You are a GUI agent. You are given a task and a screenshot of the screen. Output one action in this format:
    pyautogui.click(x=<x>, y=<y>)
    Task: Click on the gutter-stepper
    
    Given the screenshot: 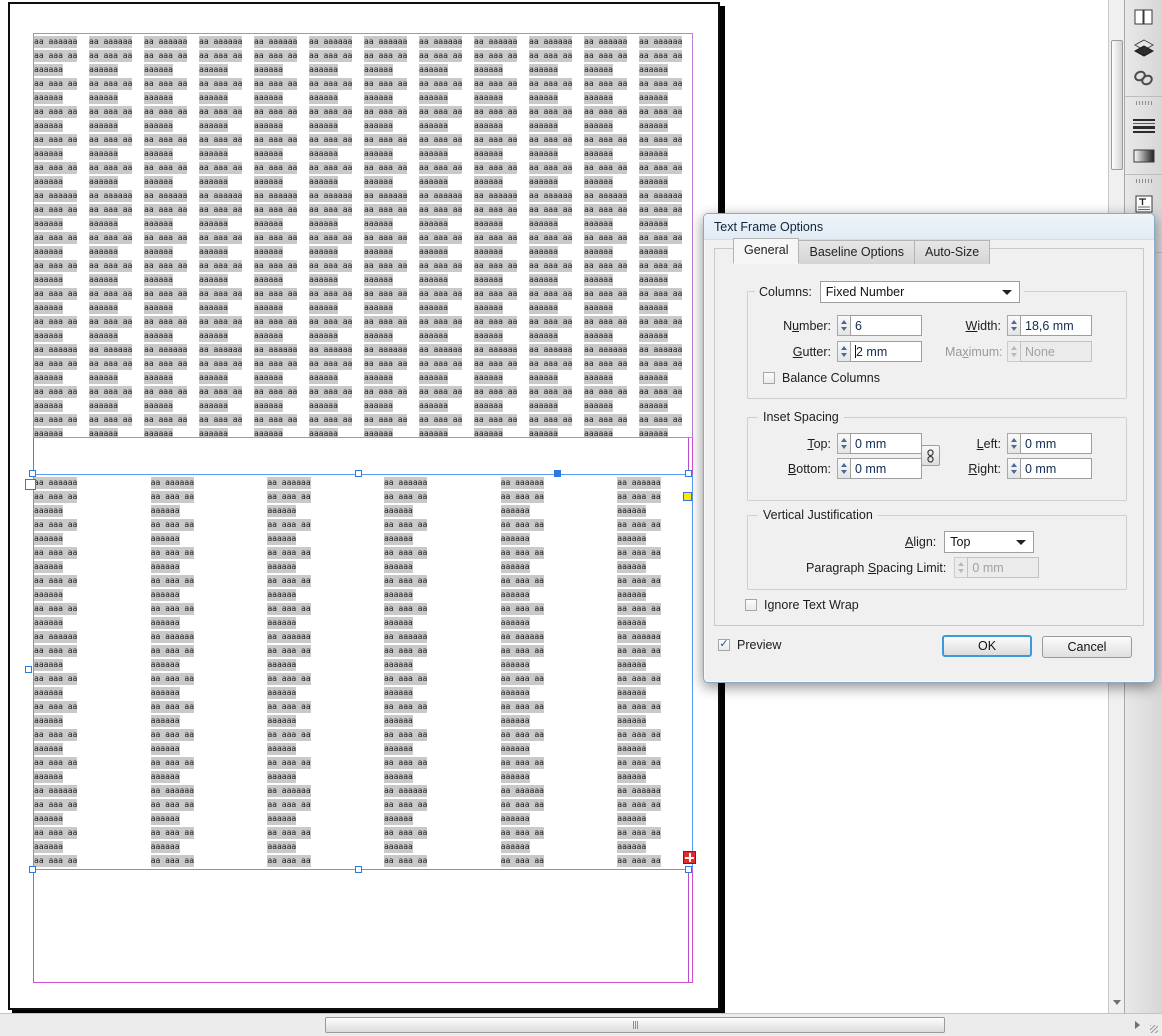 What is the action you would take?
    pyautogui.click(x=843, y=351)
    